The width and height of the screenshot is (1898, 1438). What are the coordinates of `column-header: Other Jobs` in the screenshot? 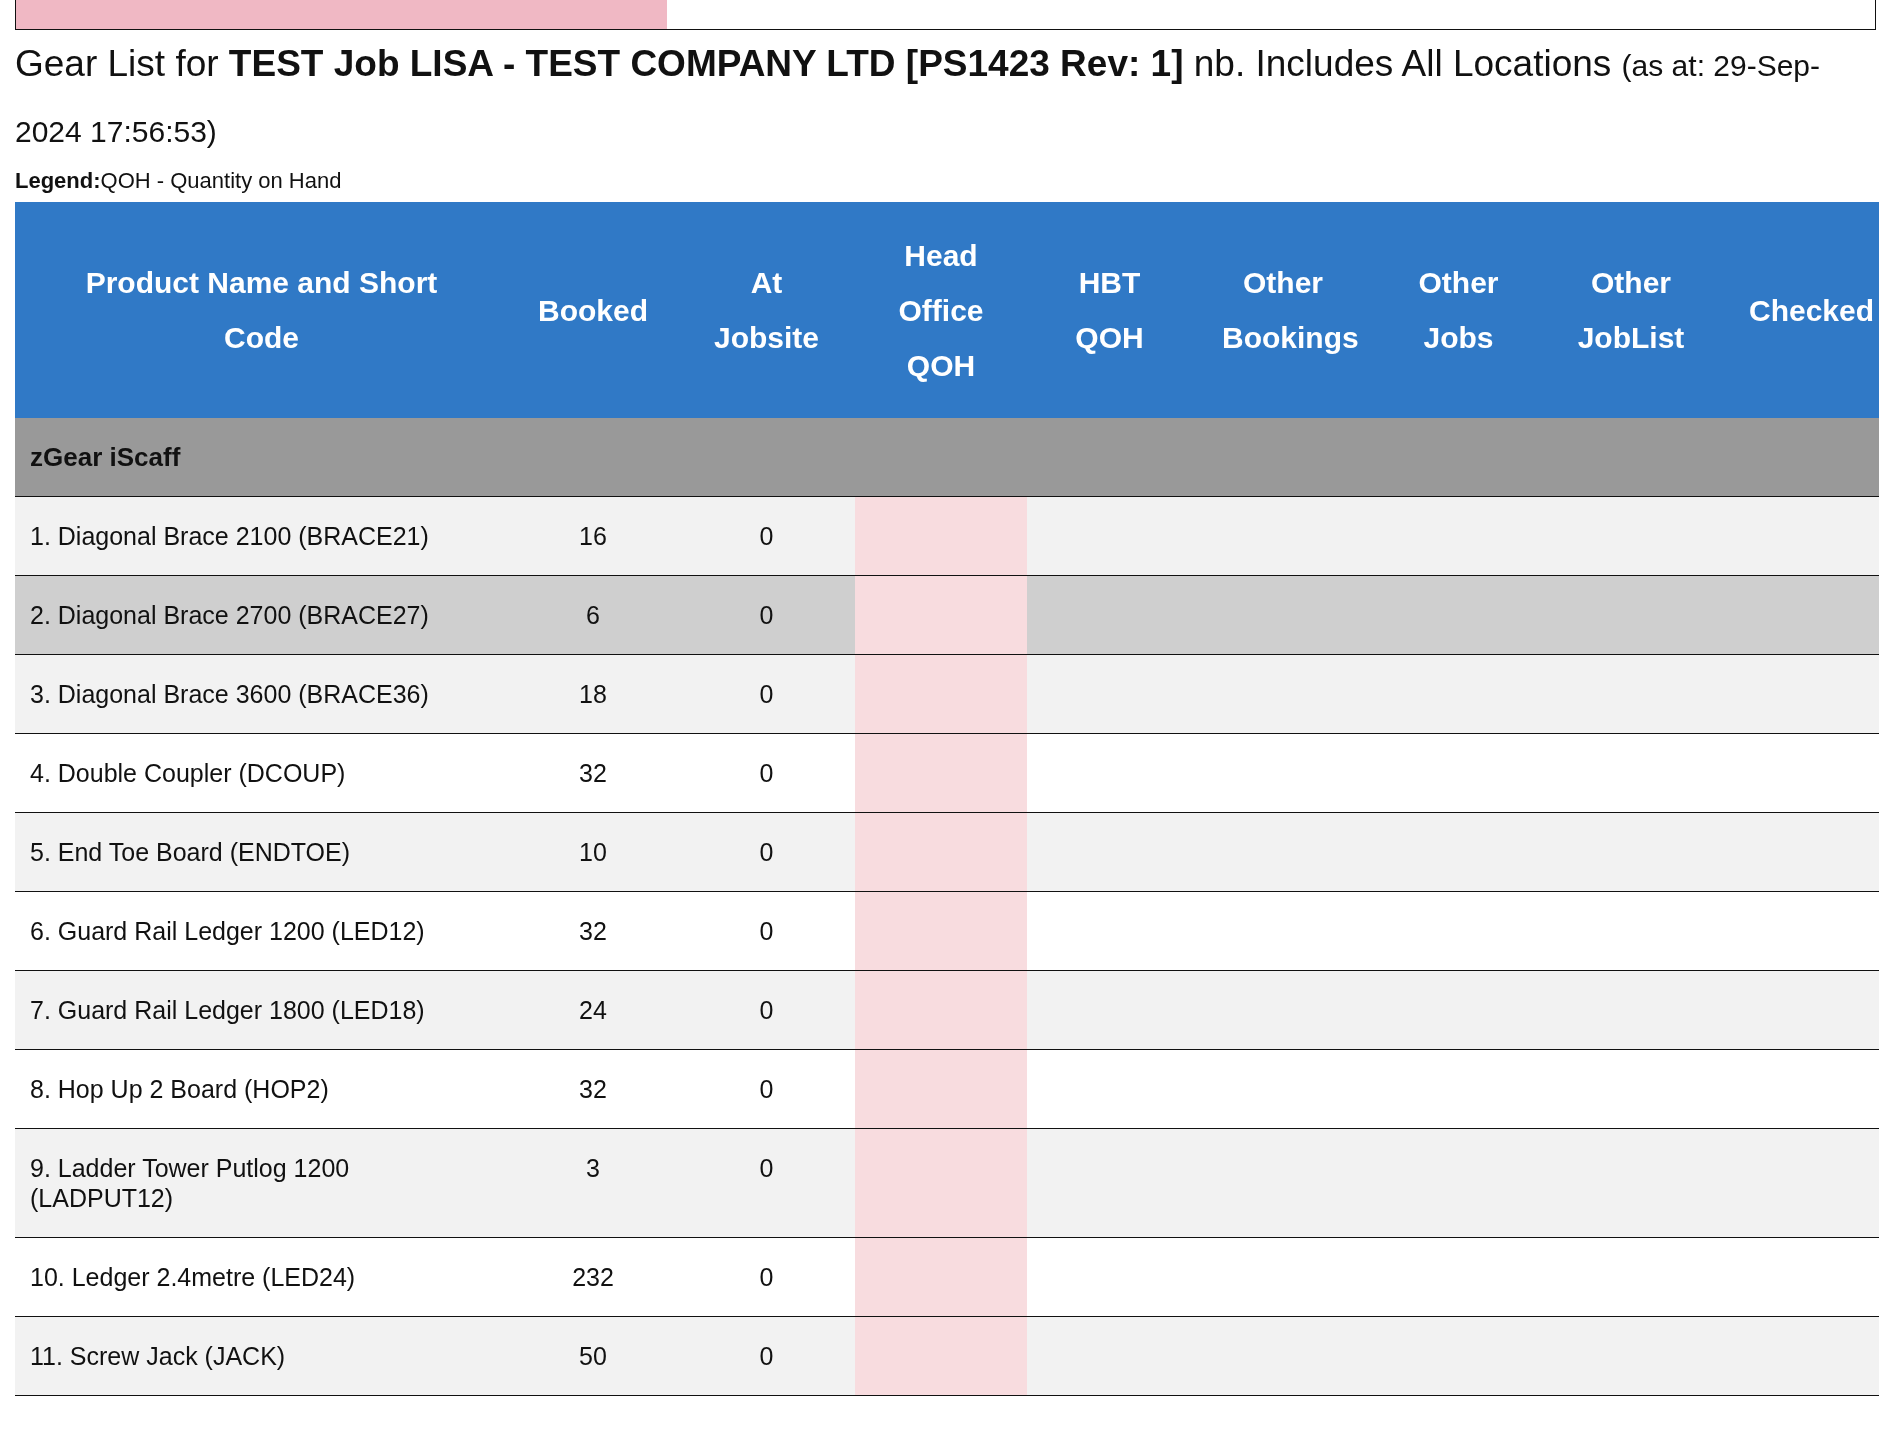 It's located at (1458, 310).